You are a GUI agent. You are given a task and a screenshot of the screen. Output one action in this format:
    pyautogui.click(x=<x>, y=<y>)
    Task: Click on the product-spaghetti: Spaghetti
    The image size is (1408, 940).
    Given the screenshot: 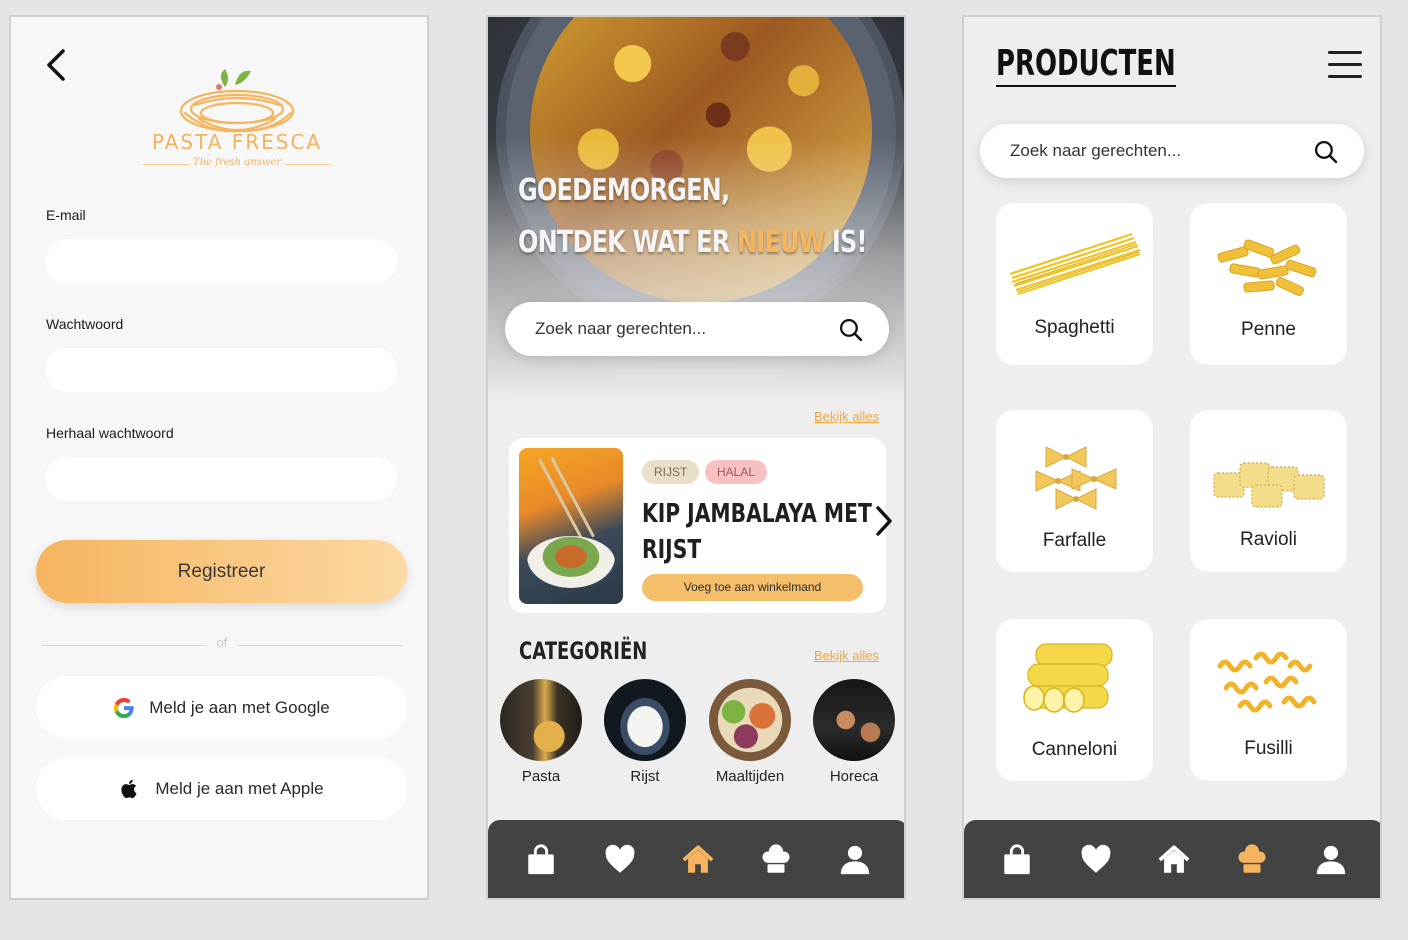 What is the action you would take?
    pyautogui.click(x=1074, y=284)
    